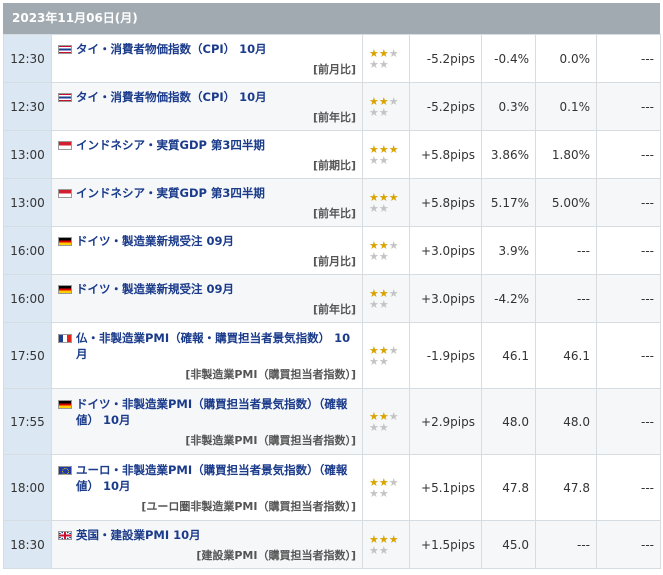  Describe the element at coordinates (65, 145) in the screenshot. I see `indonesia-flag-icon` at that location.